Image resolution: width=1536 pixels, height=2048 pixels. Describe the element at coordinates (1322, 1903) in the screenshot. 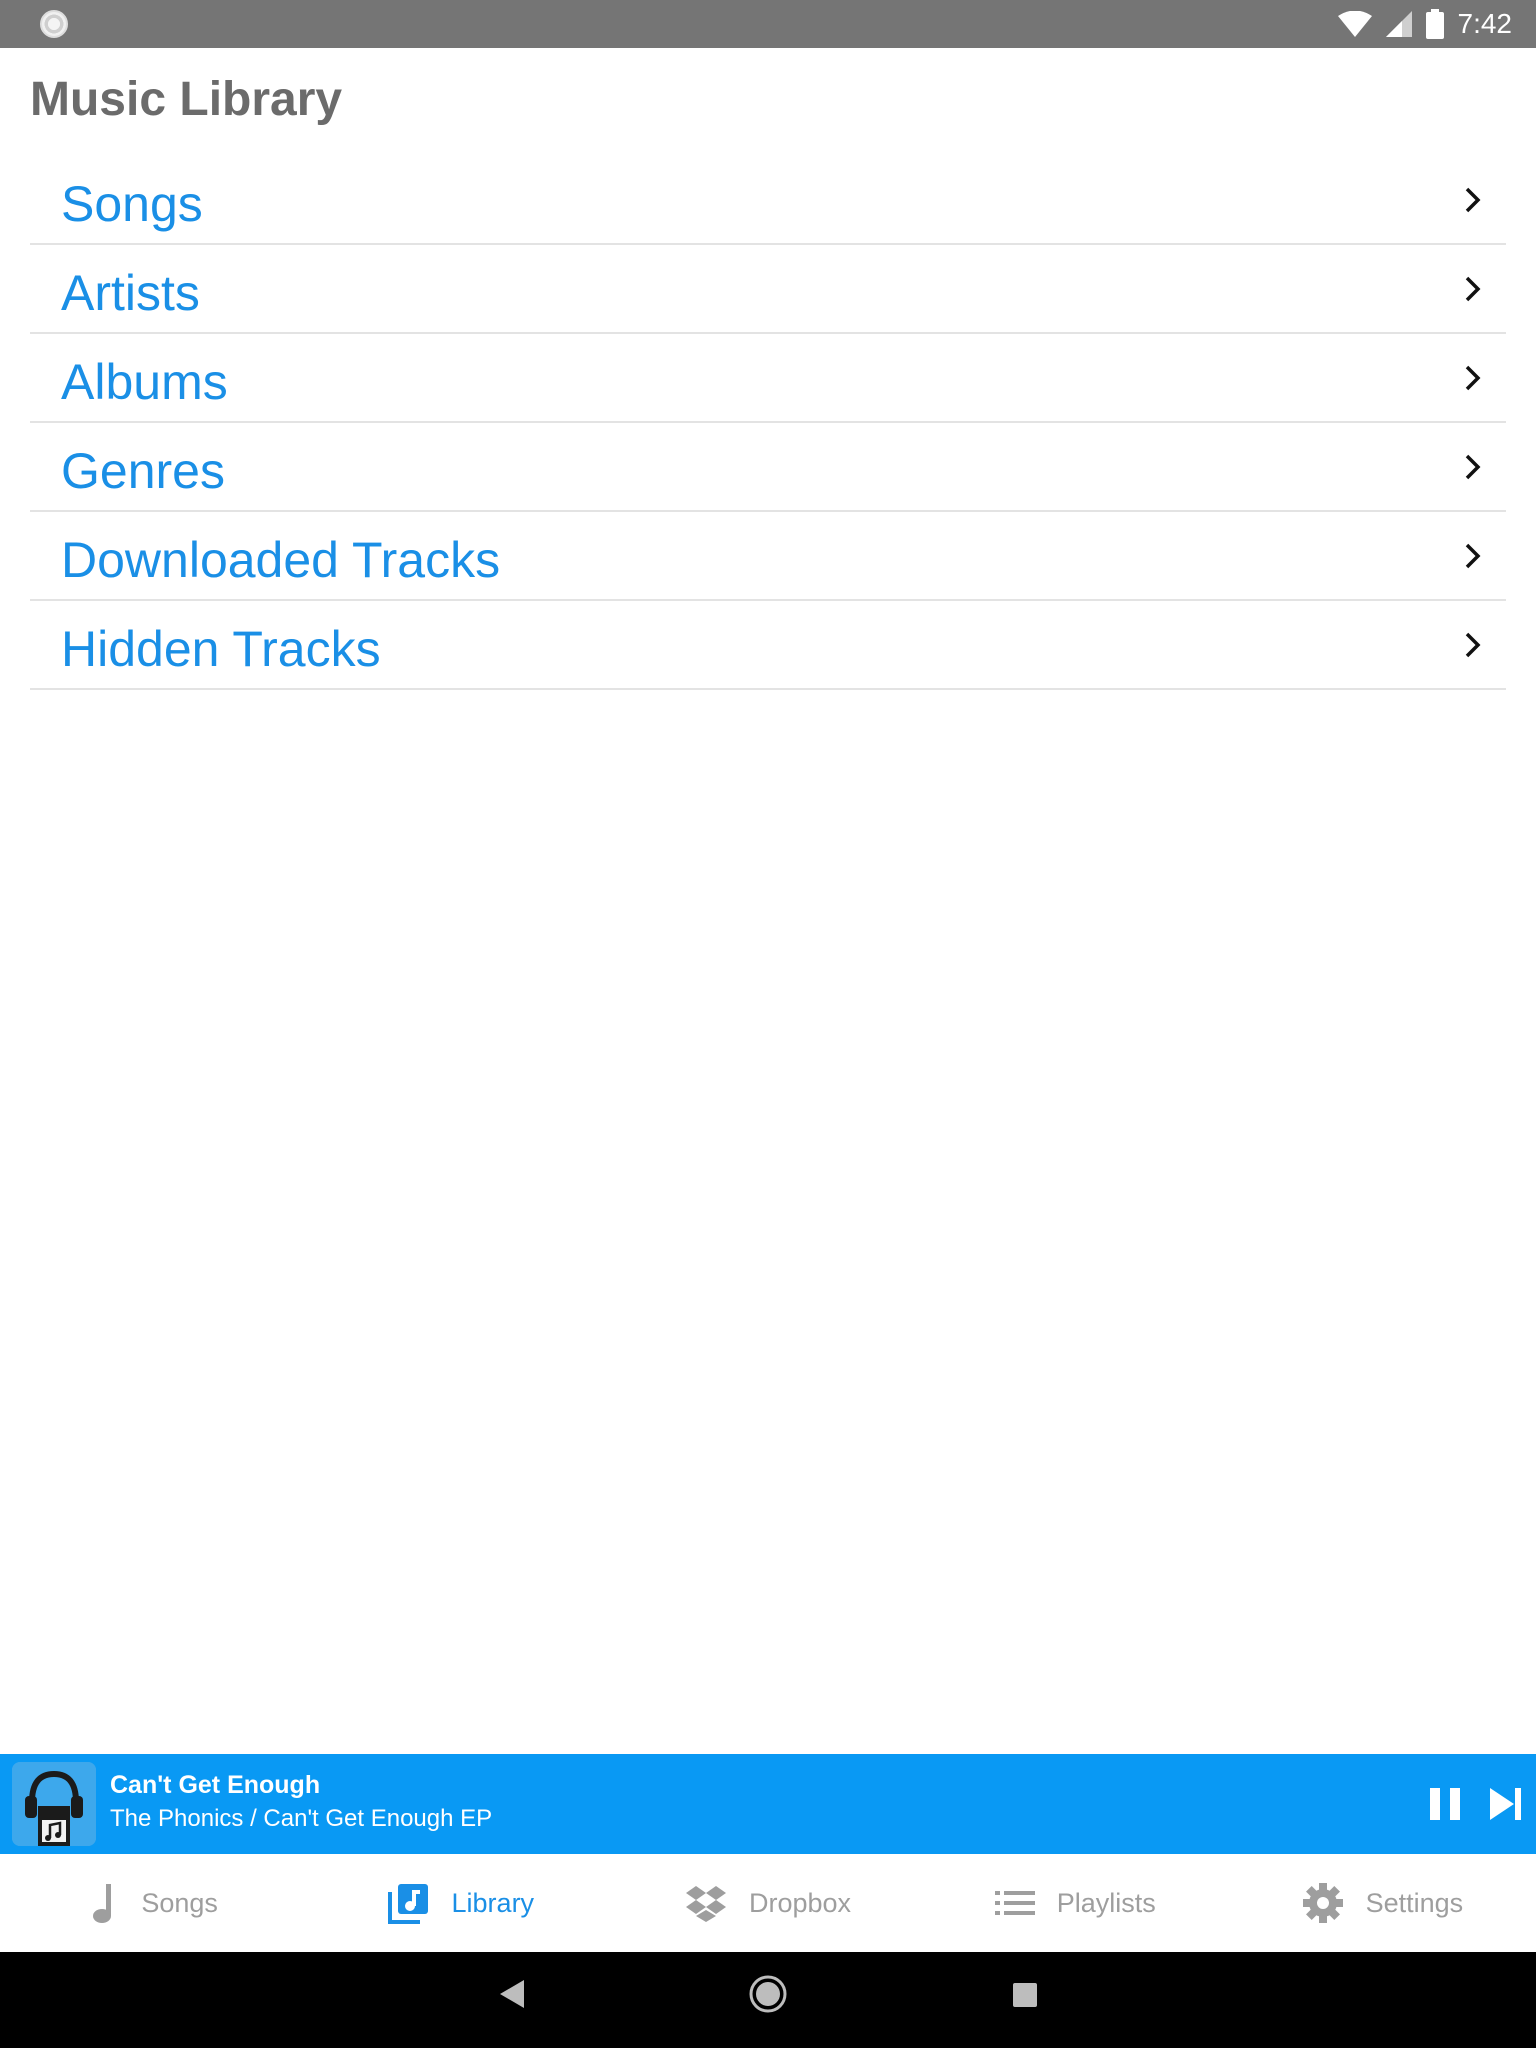

I see `gear-icon` at that location.